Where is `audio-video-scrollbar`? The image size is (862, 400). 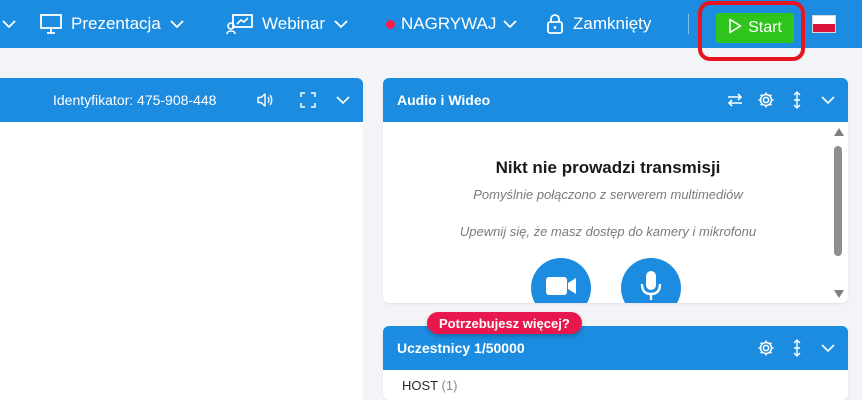
audio-video-scrollbar is located at coordinates (838, 212).